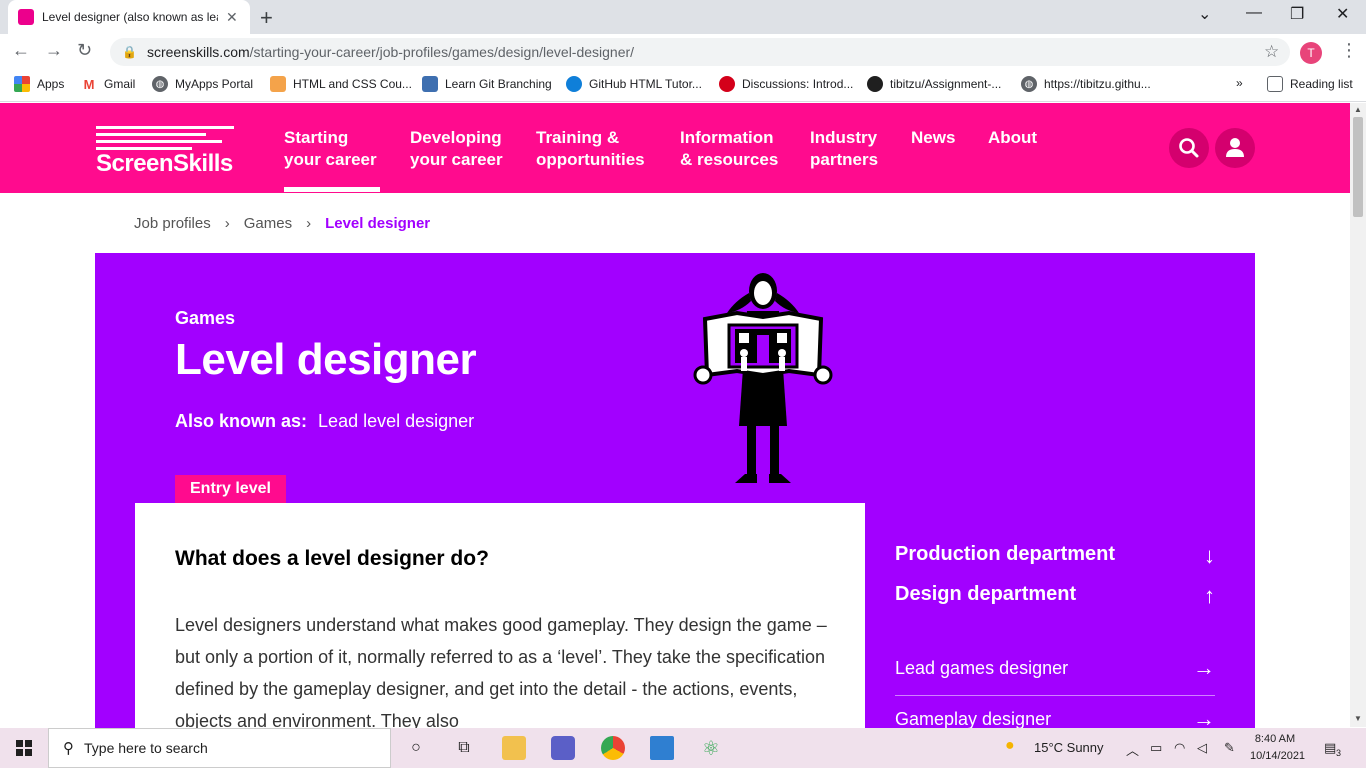 The width and height of the screenshot is (1366, 768). What do you see at coordinates (332, 189) in the screenshot?
I see `nav-active-indicator` at bounding box center [332, 189].